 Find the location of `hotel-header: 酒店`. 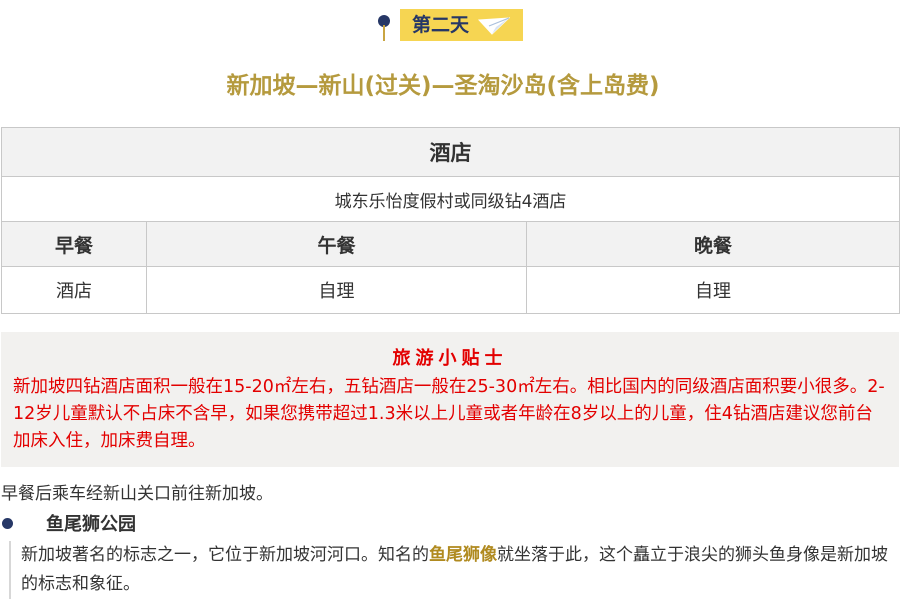

hotel-header: 酒店 is located at coordinates (450, 152).